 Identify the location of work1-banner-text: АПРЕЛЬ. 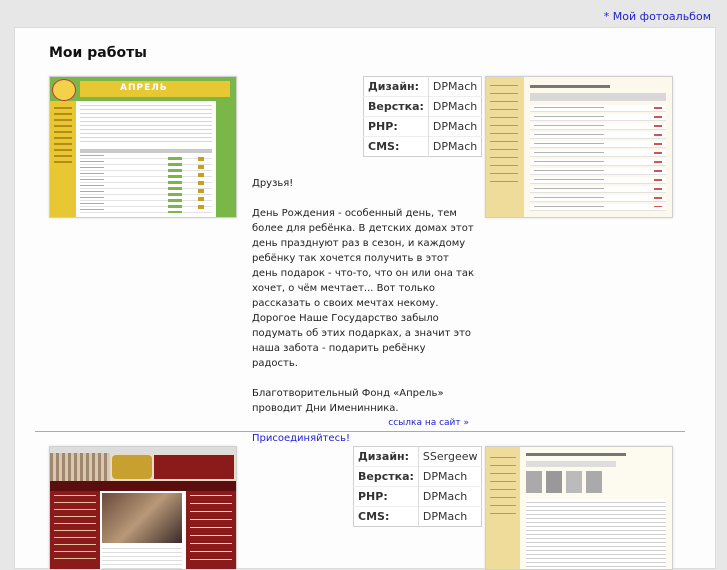
(144, 88).